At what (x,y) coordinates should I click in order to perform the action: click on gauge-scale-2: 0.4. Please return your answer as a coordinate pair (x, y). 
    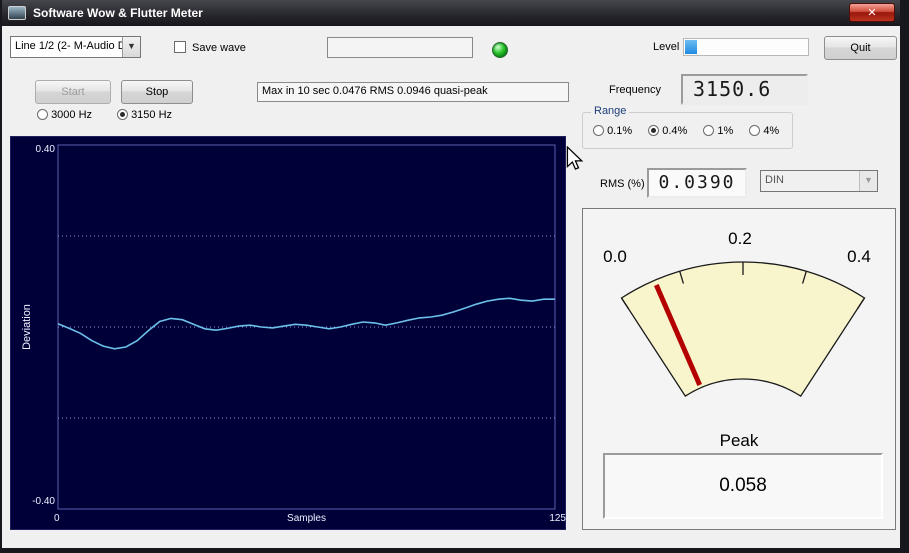
    Looking at the image, I should click on (859, 256).